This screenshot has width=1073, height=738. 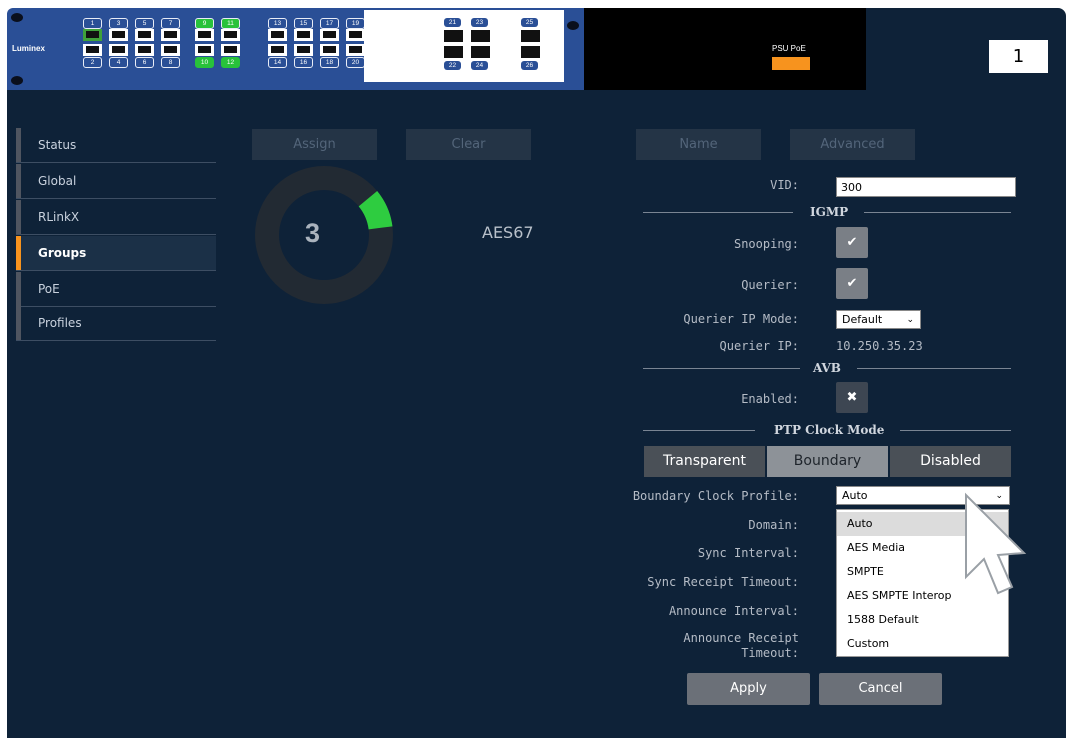 I want to click on ethernet-port: 19 20, so click(x=355, y=50).